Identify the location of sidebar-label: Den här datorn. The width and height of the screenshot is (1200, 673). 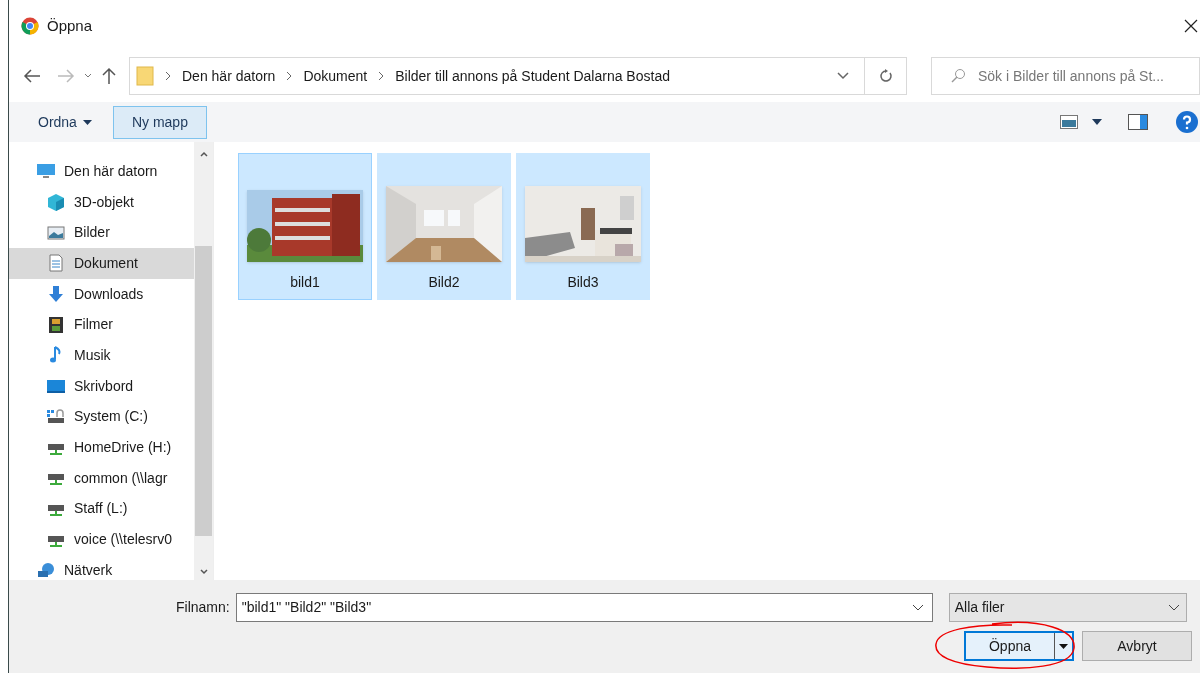
(111, 171).